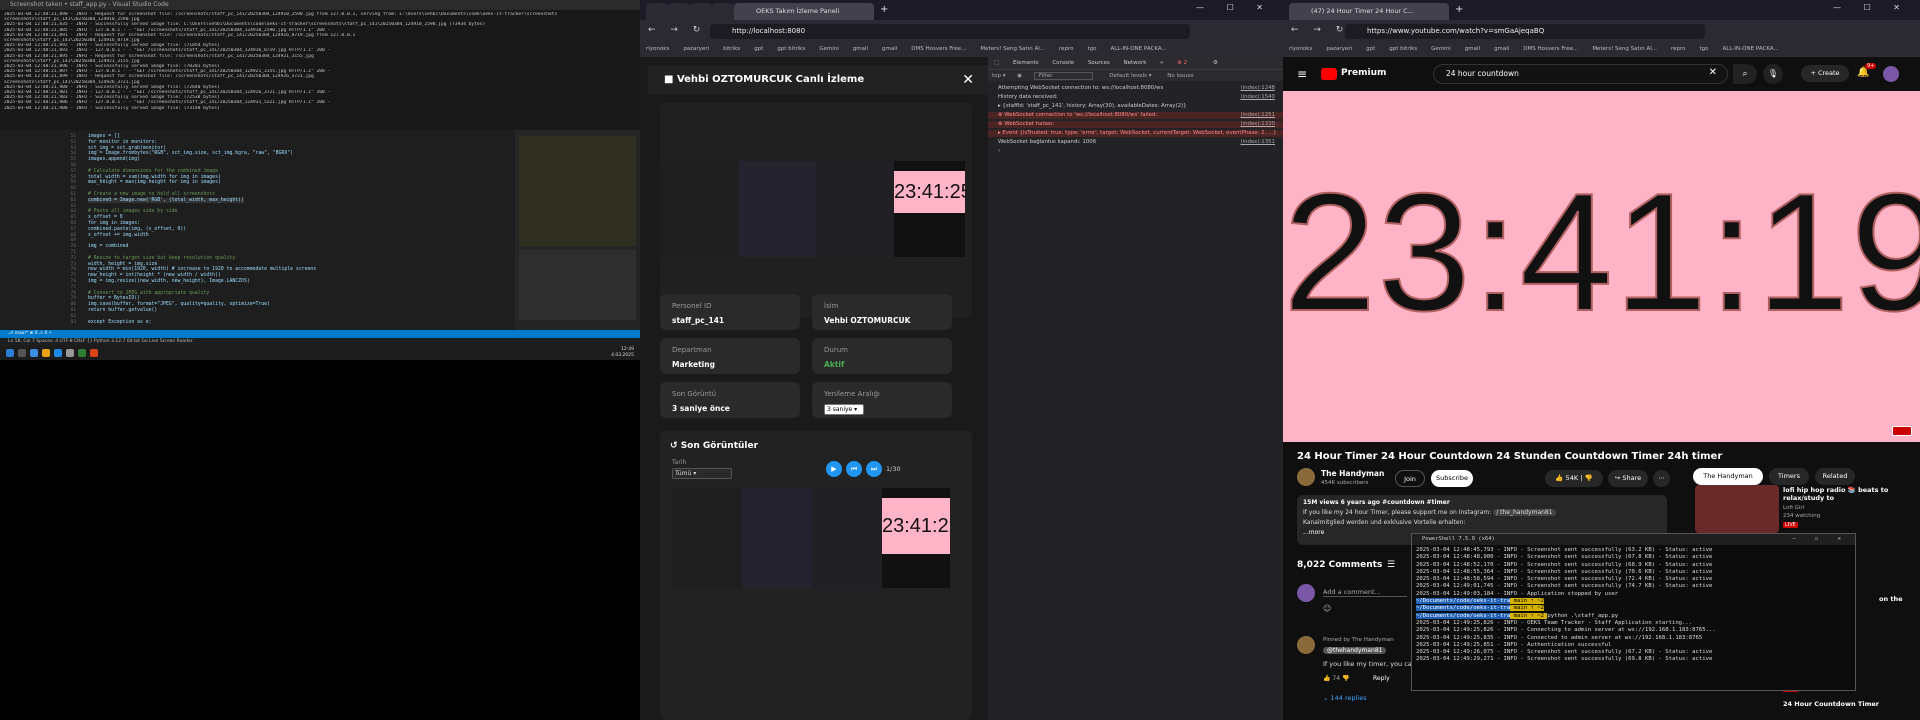  I want to click on source-link: (index):1248, so click(1258, 88).